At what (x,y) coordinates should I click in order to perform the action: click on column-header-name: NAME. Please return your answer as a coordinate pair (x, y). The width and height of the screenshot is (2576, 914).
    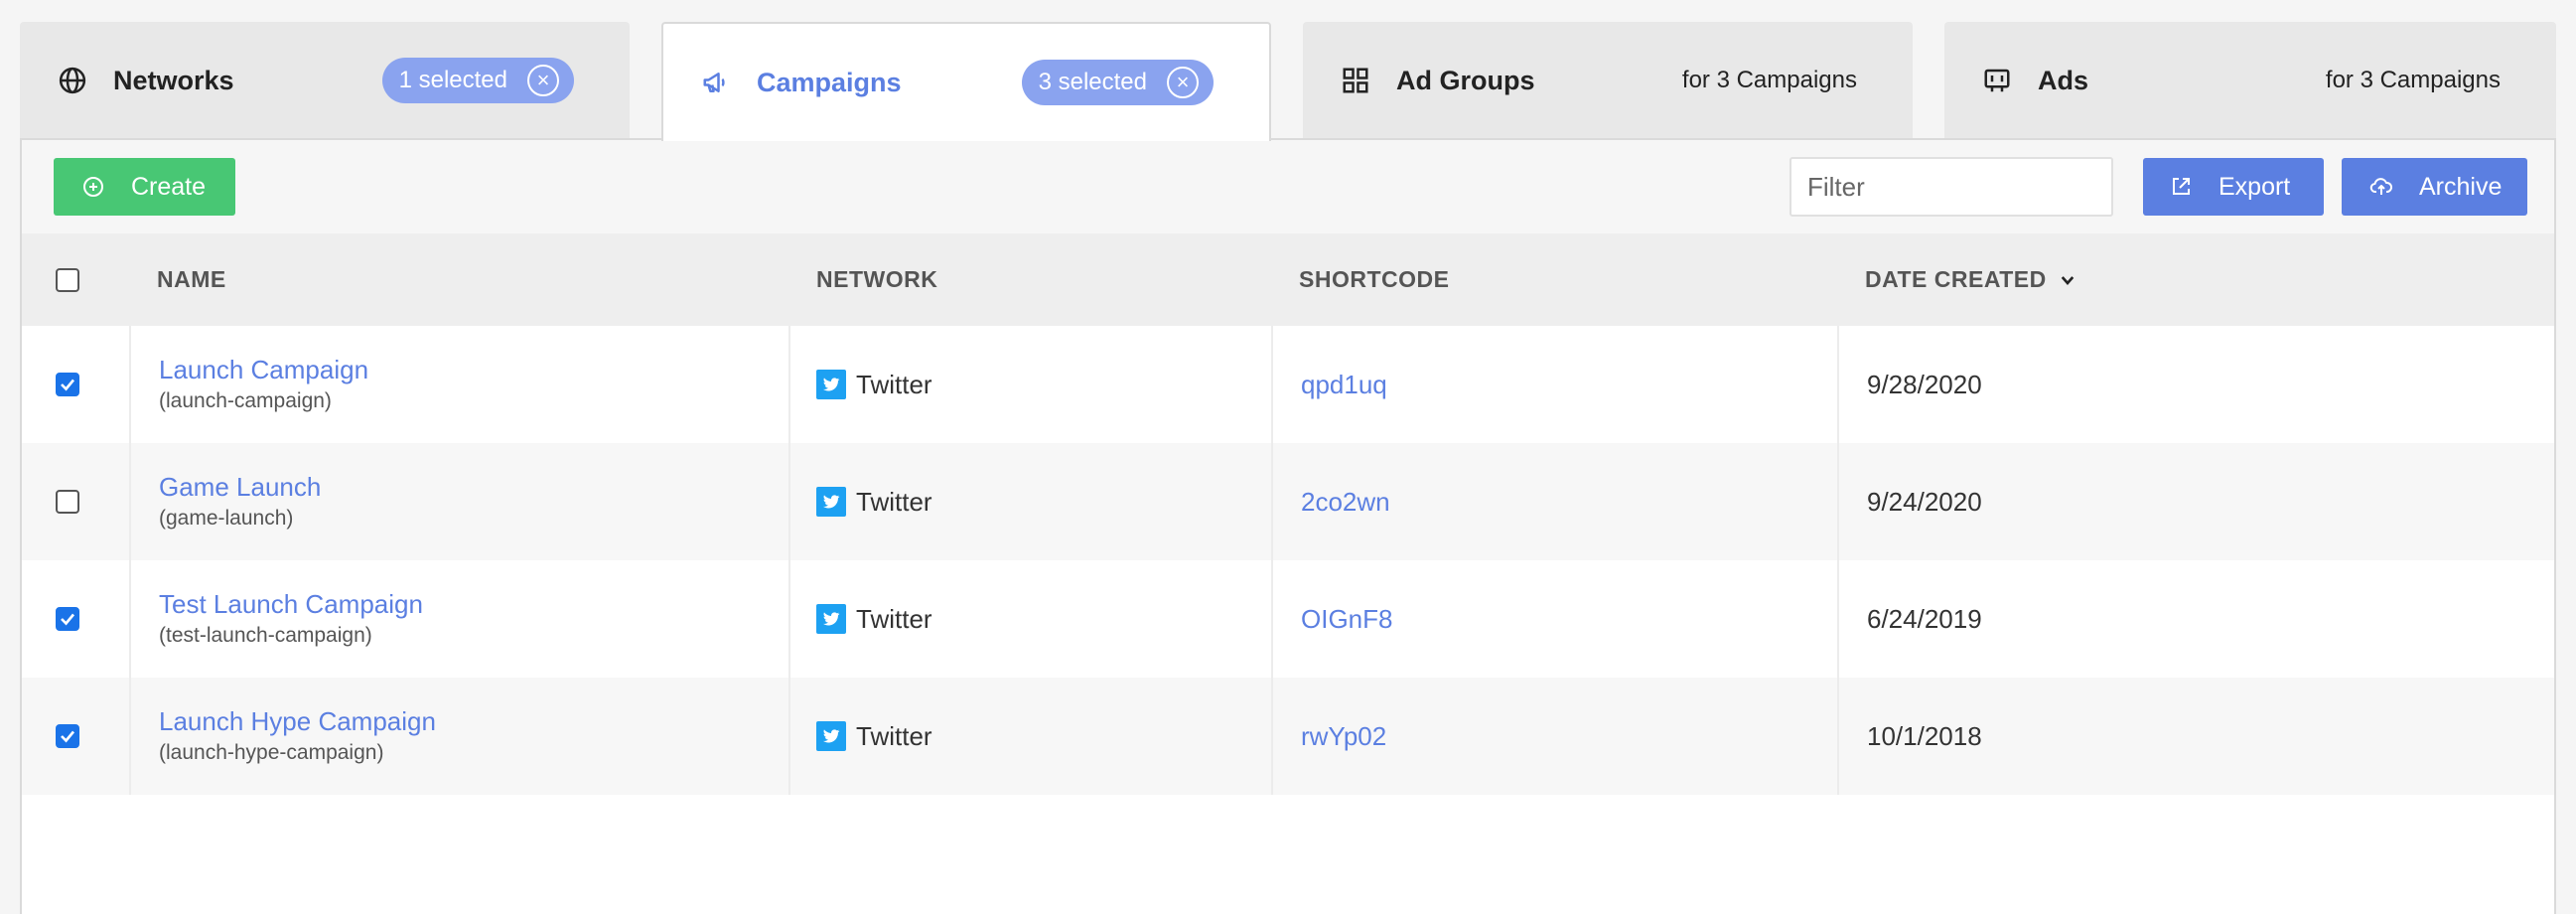
    Looking at the image, I should click on (192, 279).